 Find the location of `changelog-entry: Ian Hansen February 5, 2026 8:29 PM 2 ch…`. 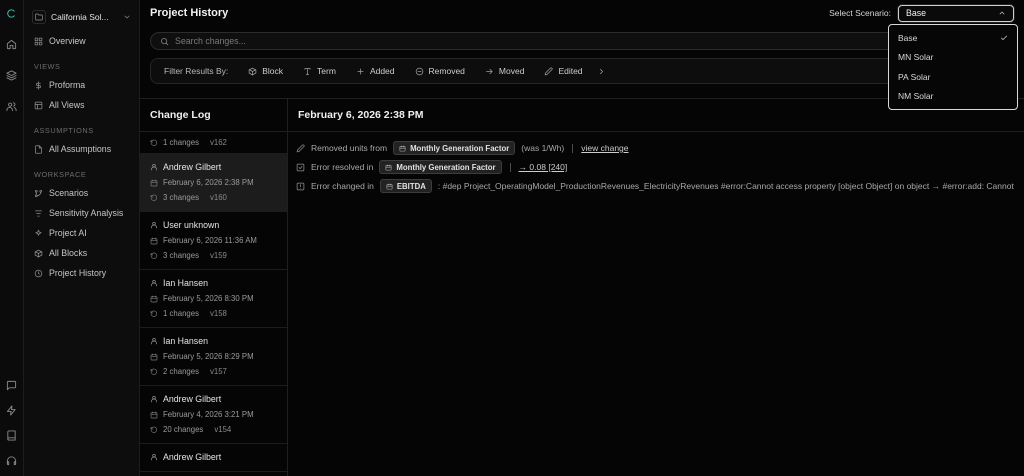

changelog-entry: Ian Hansen February 5, 2026 8:29 PM 2 ch… is located at coordinates (213, 357).